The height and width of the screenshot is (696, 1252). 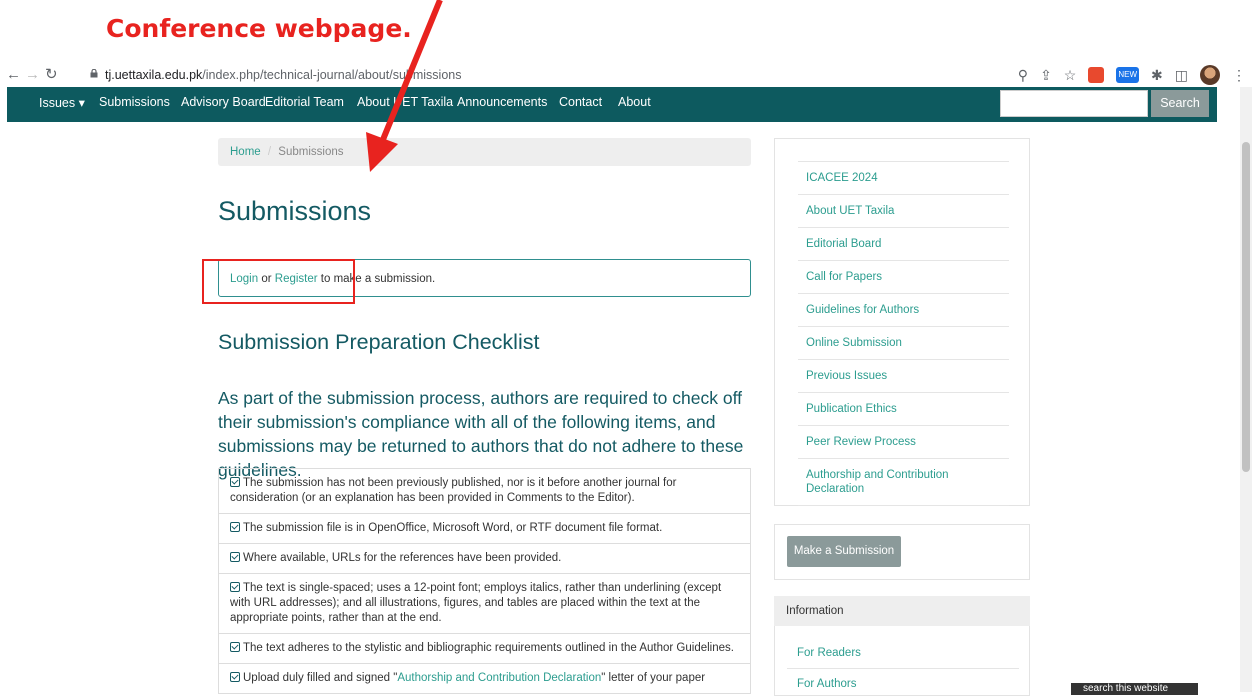 I want to click on sidebar-item-editorial-board: Editorial Board, so click(x=903, y=243).